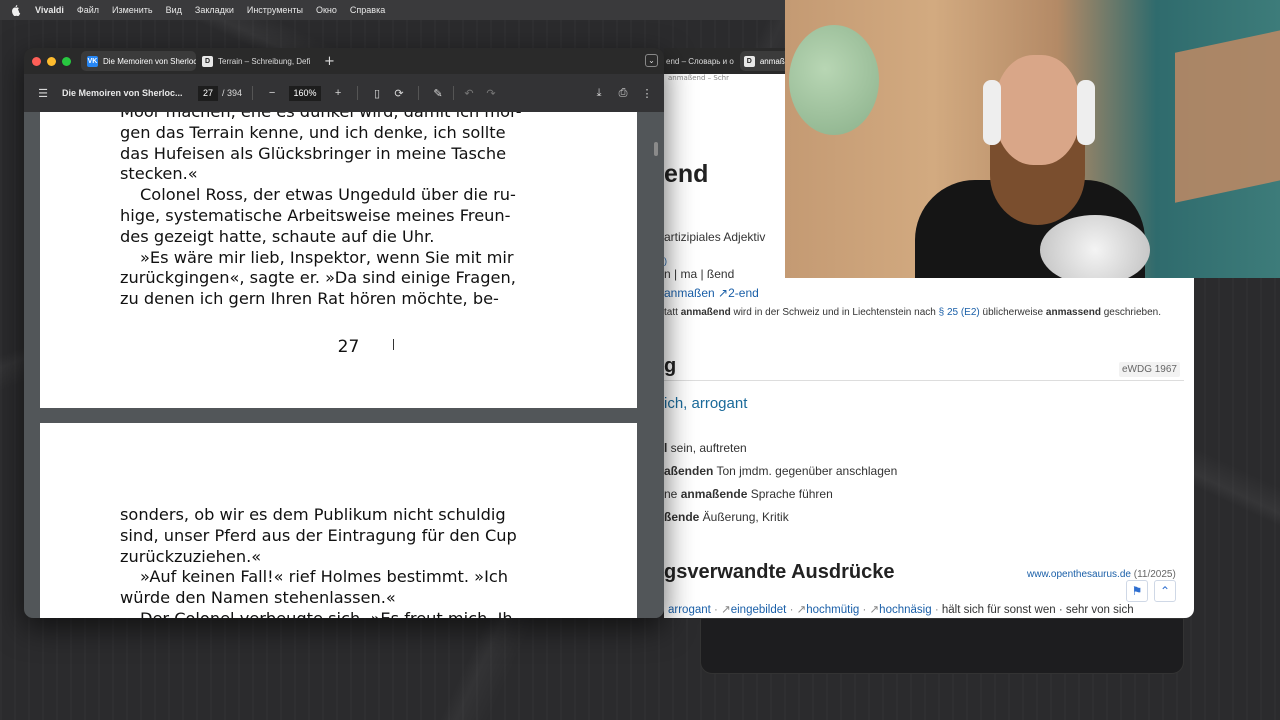 This screenshot has width=1280, height=720. Describe the element at coordinates (149, 61) in the screenshot. I see `tab-pdf-title: Die Memoiren von Sherloc` at that location.